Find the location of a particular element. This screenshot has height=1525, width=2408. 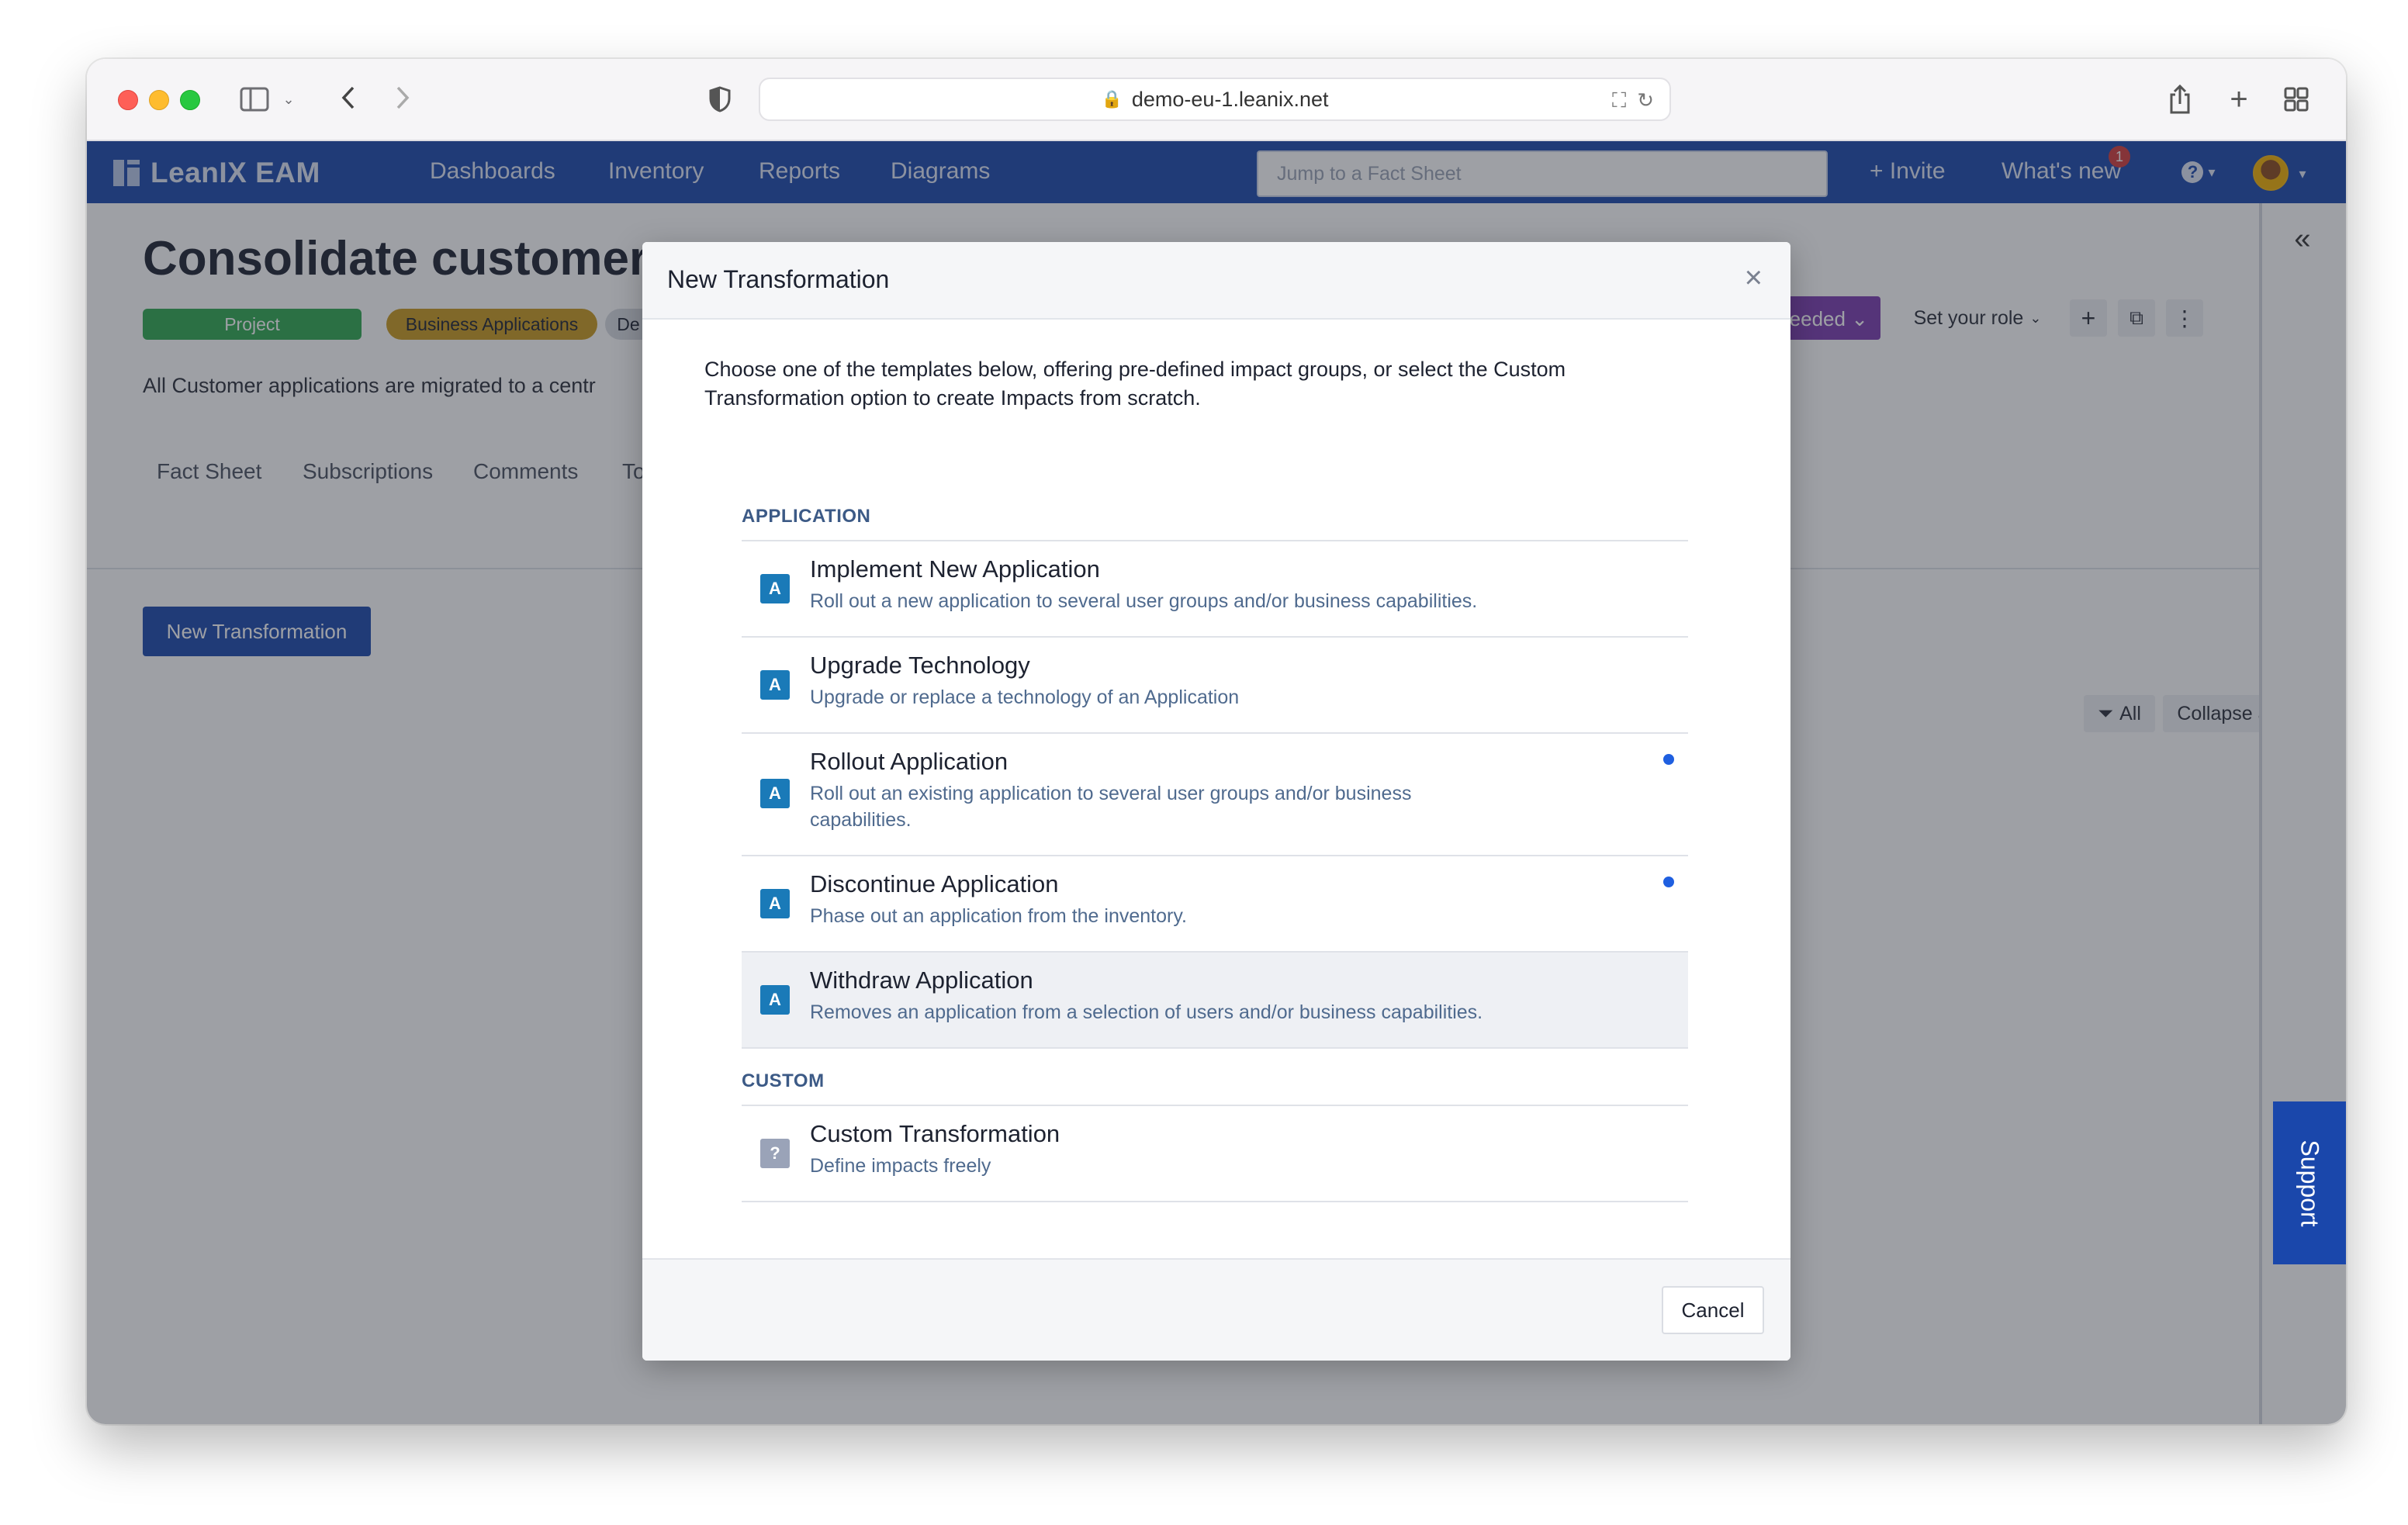

question-icon: ? is located at coordinates (775, 1153).